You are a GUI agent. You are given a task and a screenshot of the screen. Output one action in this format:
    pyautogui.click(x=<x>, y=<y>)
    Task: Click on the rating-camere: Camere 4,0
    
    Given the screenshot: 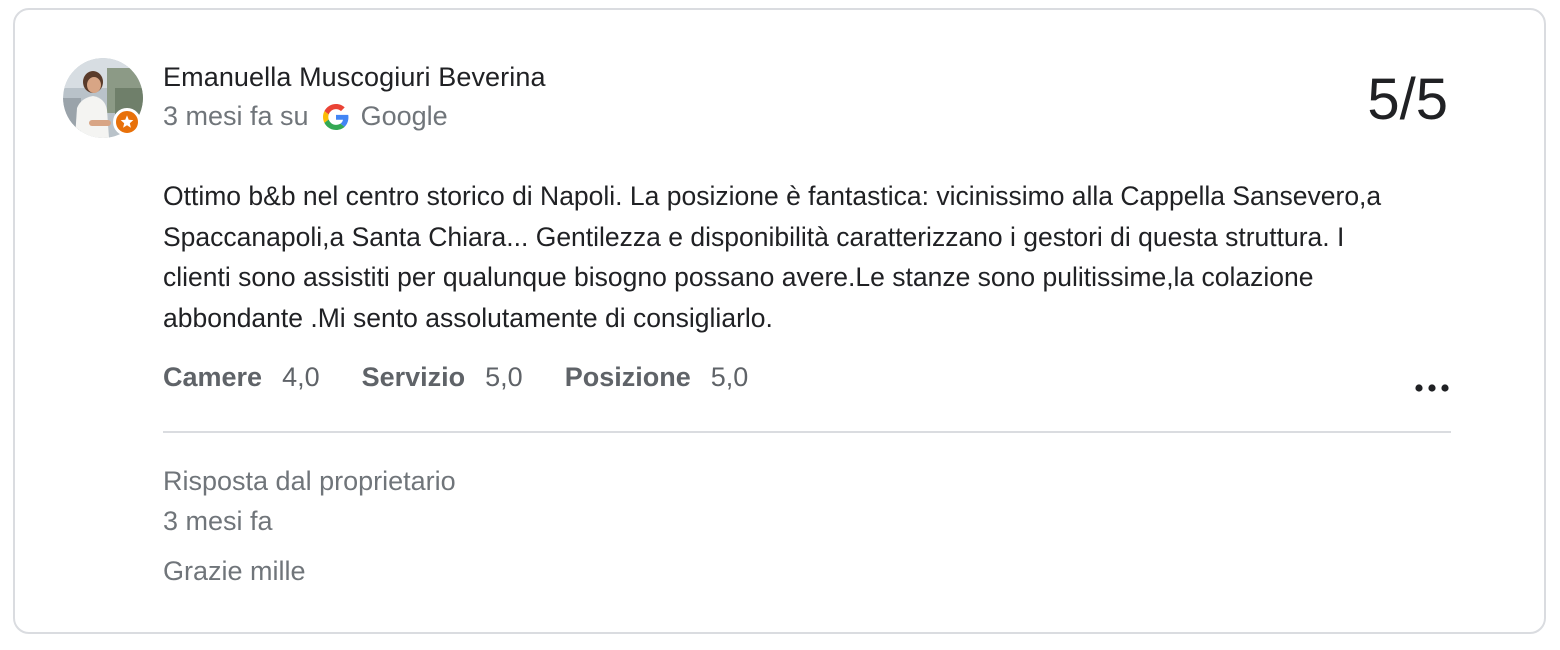 What is the action you would take?
    pyautogui.click(x=241, y=377)
    